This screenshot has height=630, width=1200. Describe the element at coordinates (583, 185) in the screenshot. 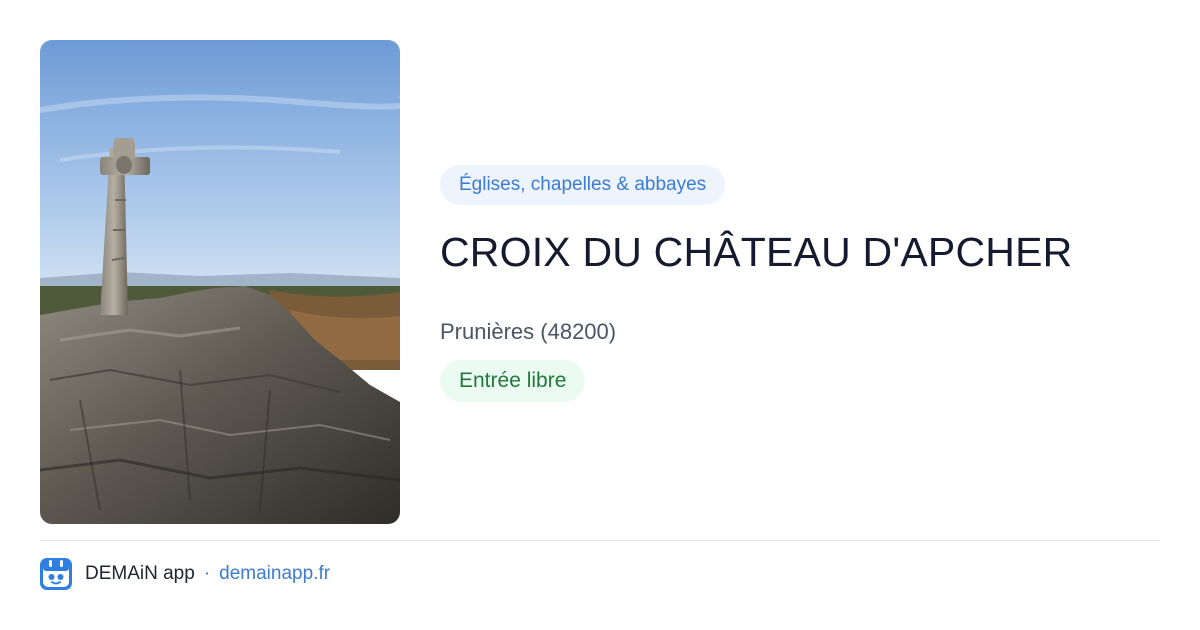

I see `category-badge: Églises, chapelles & abbayes` at that location.